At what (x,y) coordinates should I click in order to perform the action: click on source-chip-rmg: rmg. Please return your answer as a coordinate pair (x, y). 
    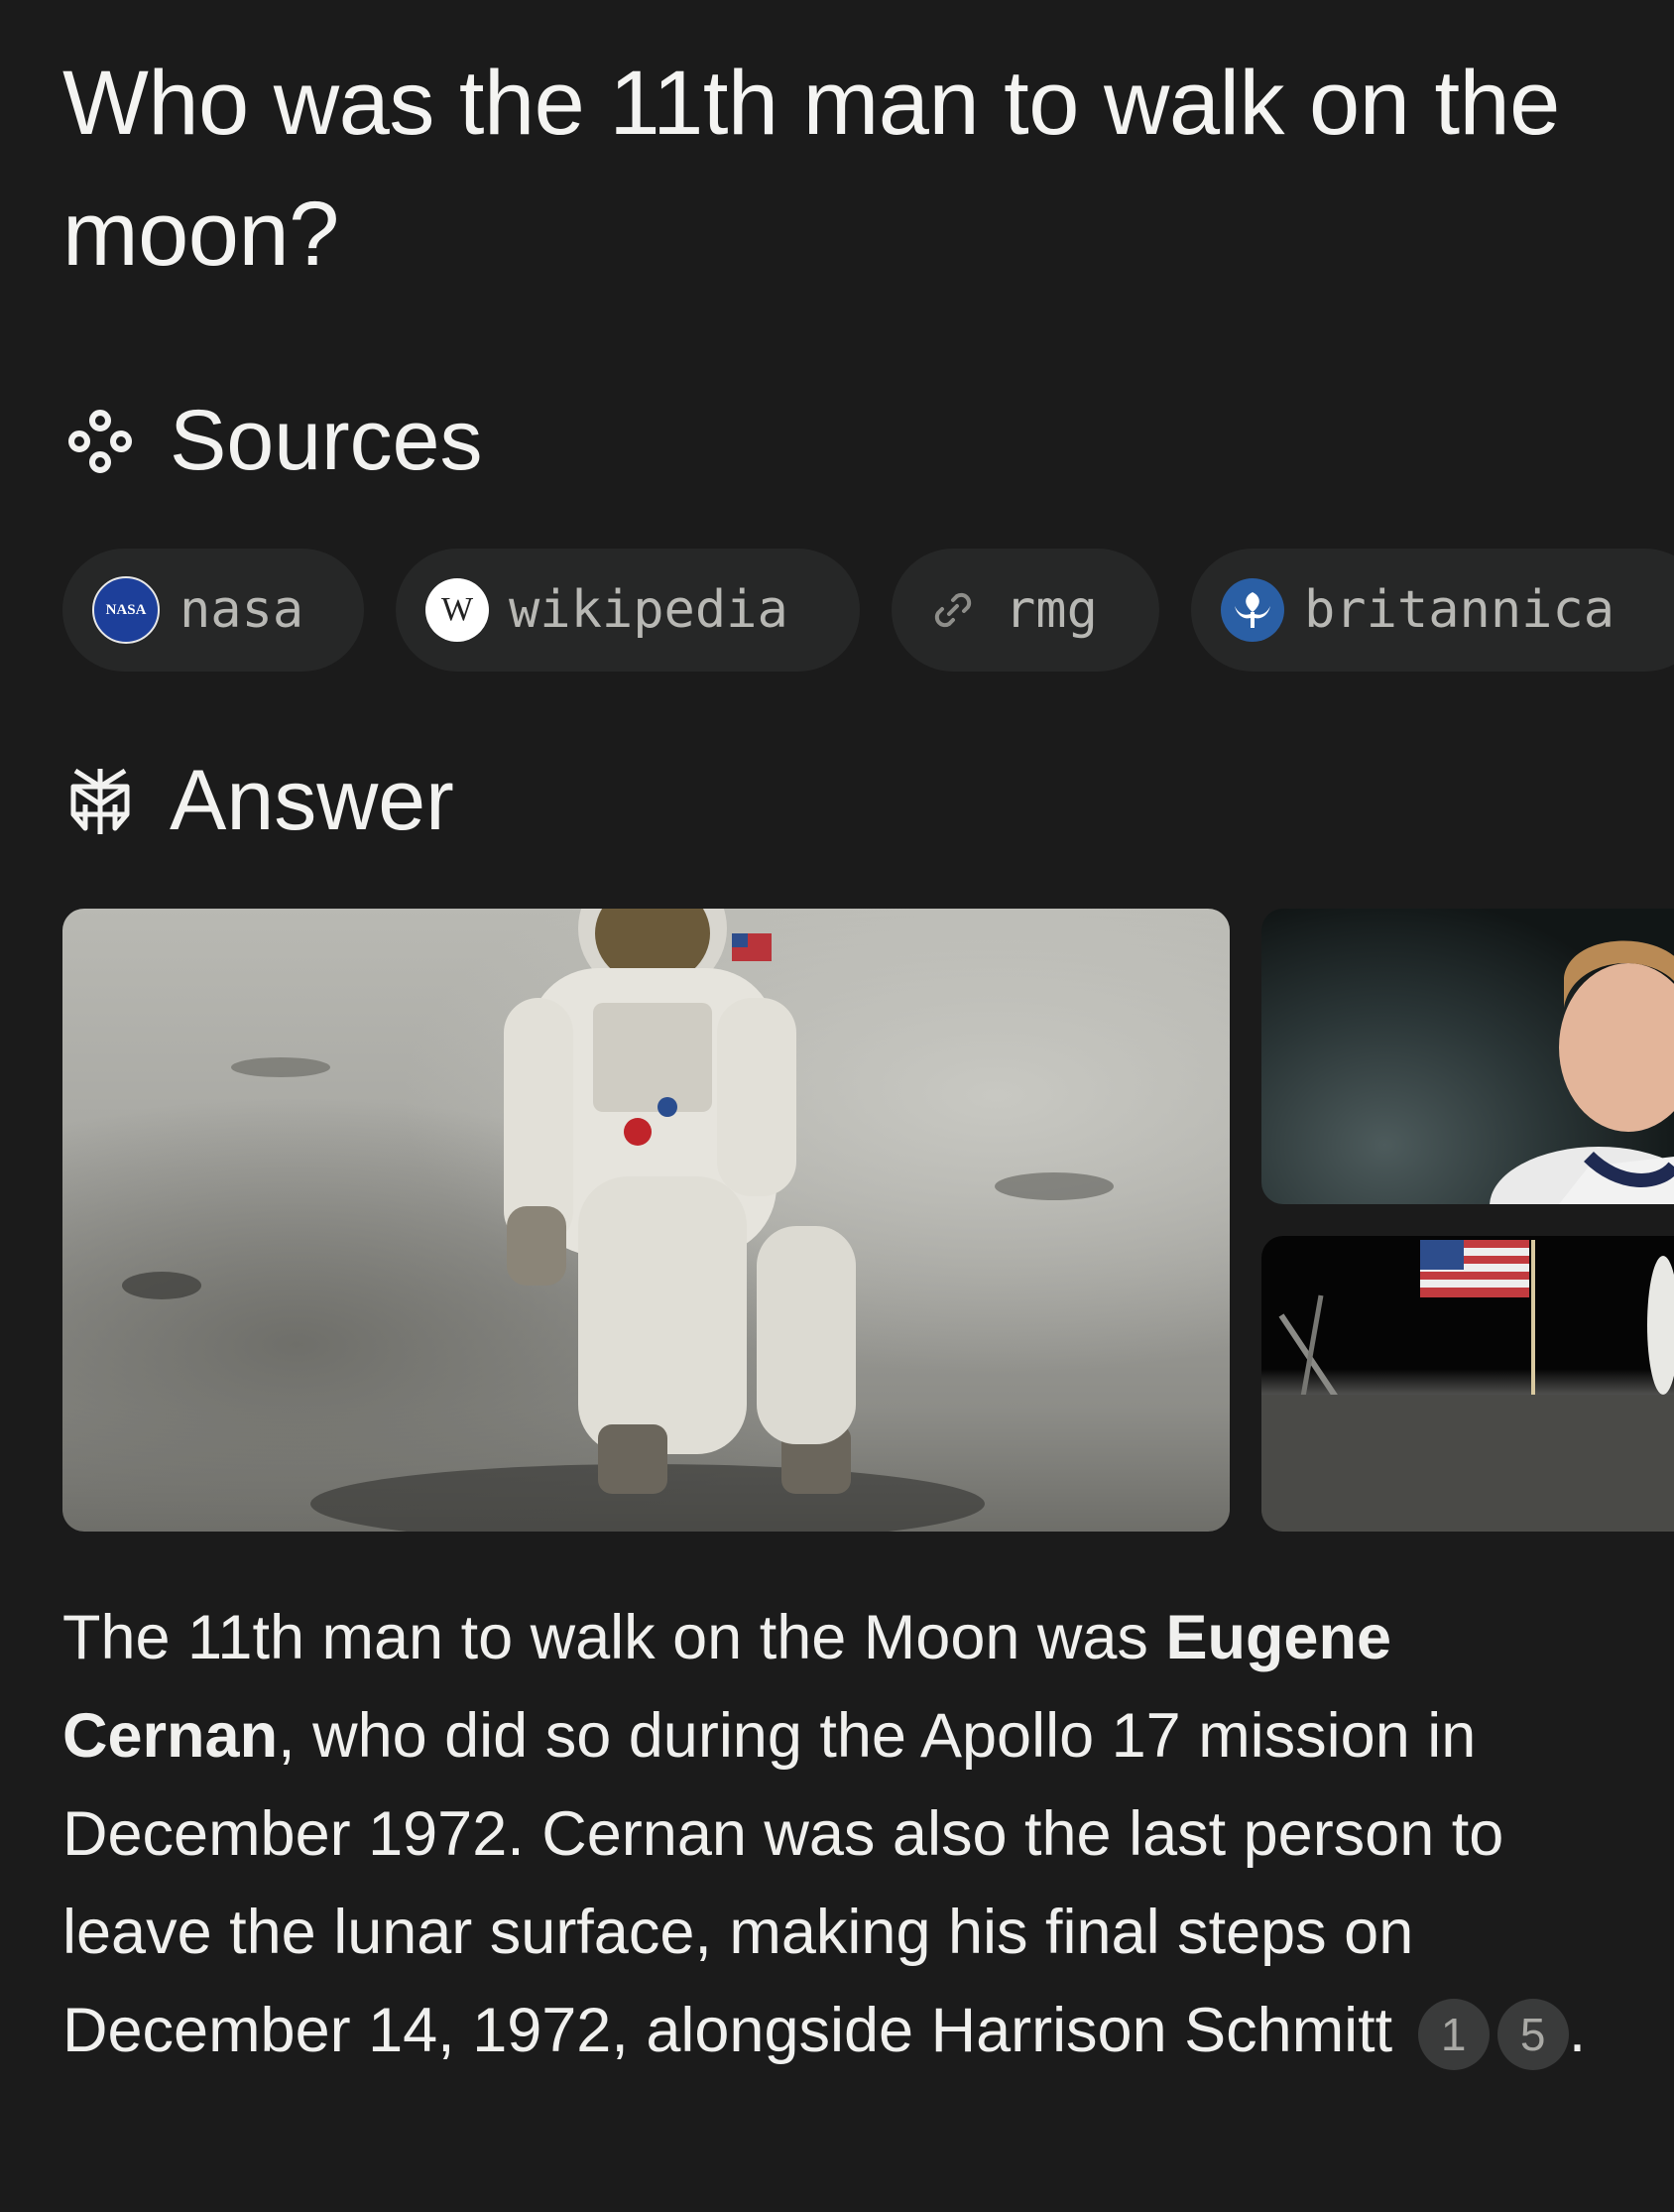
    Looking at the image, I should click on (1025, 610).